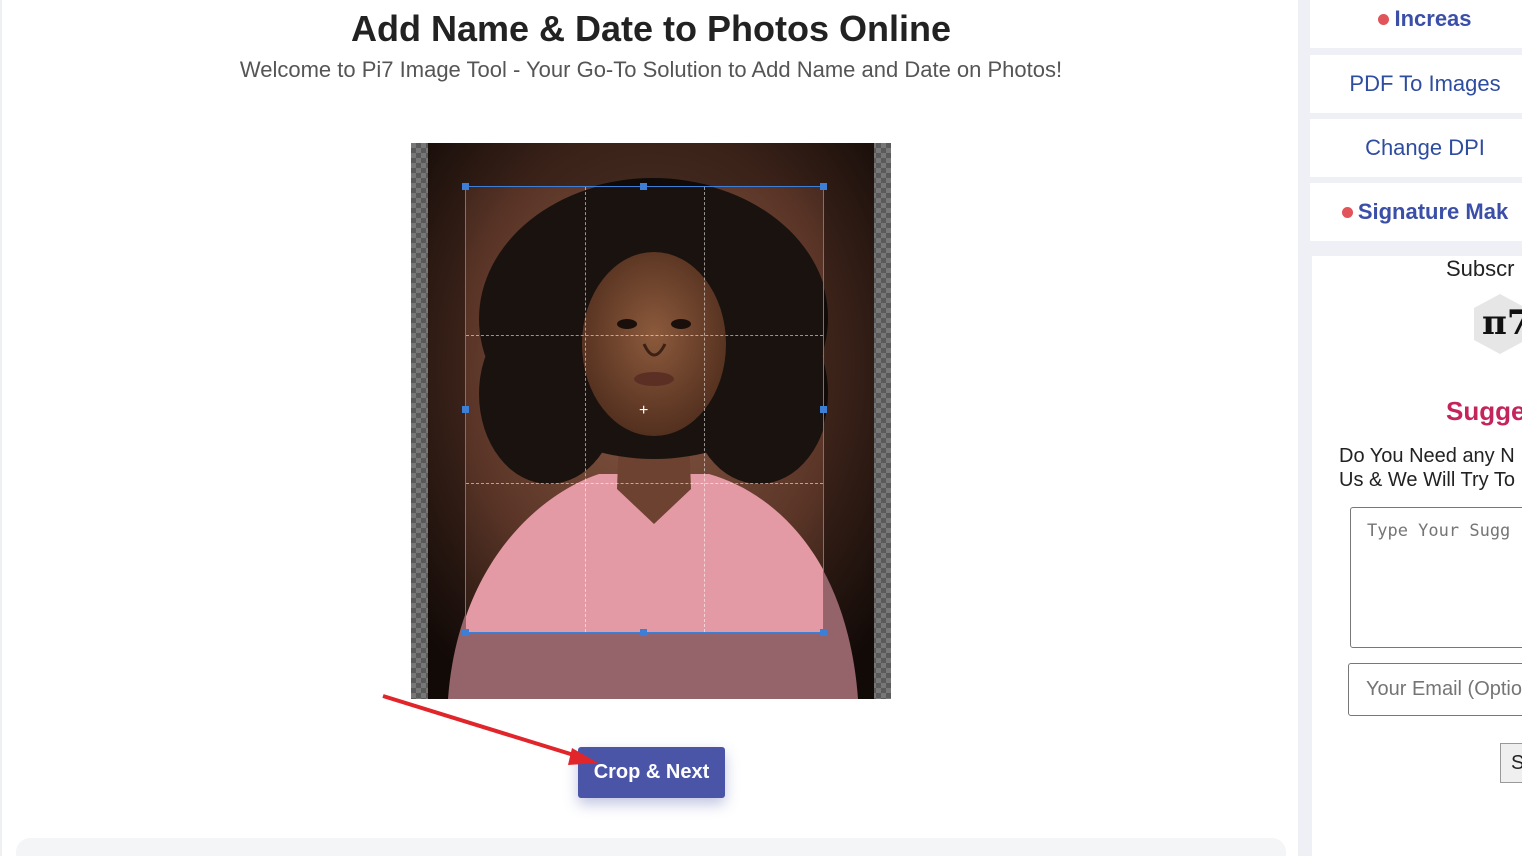  I want to click on pi7-logo-icon: π7, so click(1496, 324).